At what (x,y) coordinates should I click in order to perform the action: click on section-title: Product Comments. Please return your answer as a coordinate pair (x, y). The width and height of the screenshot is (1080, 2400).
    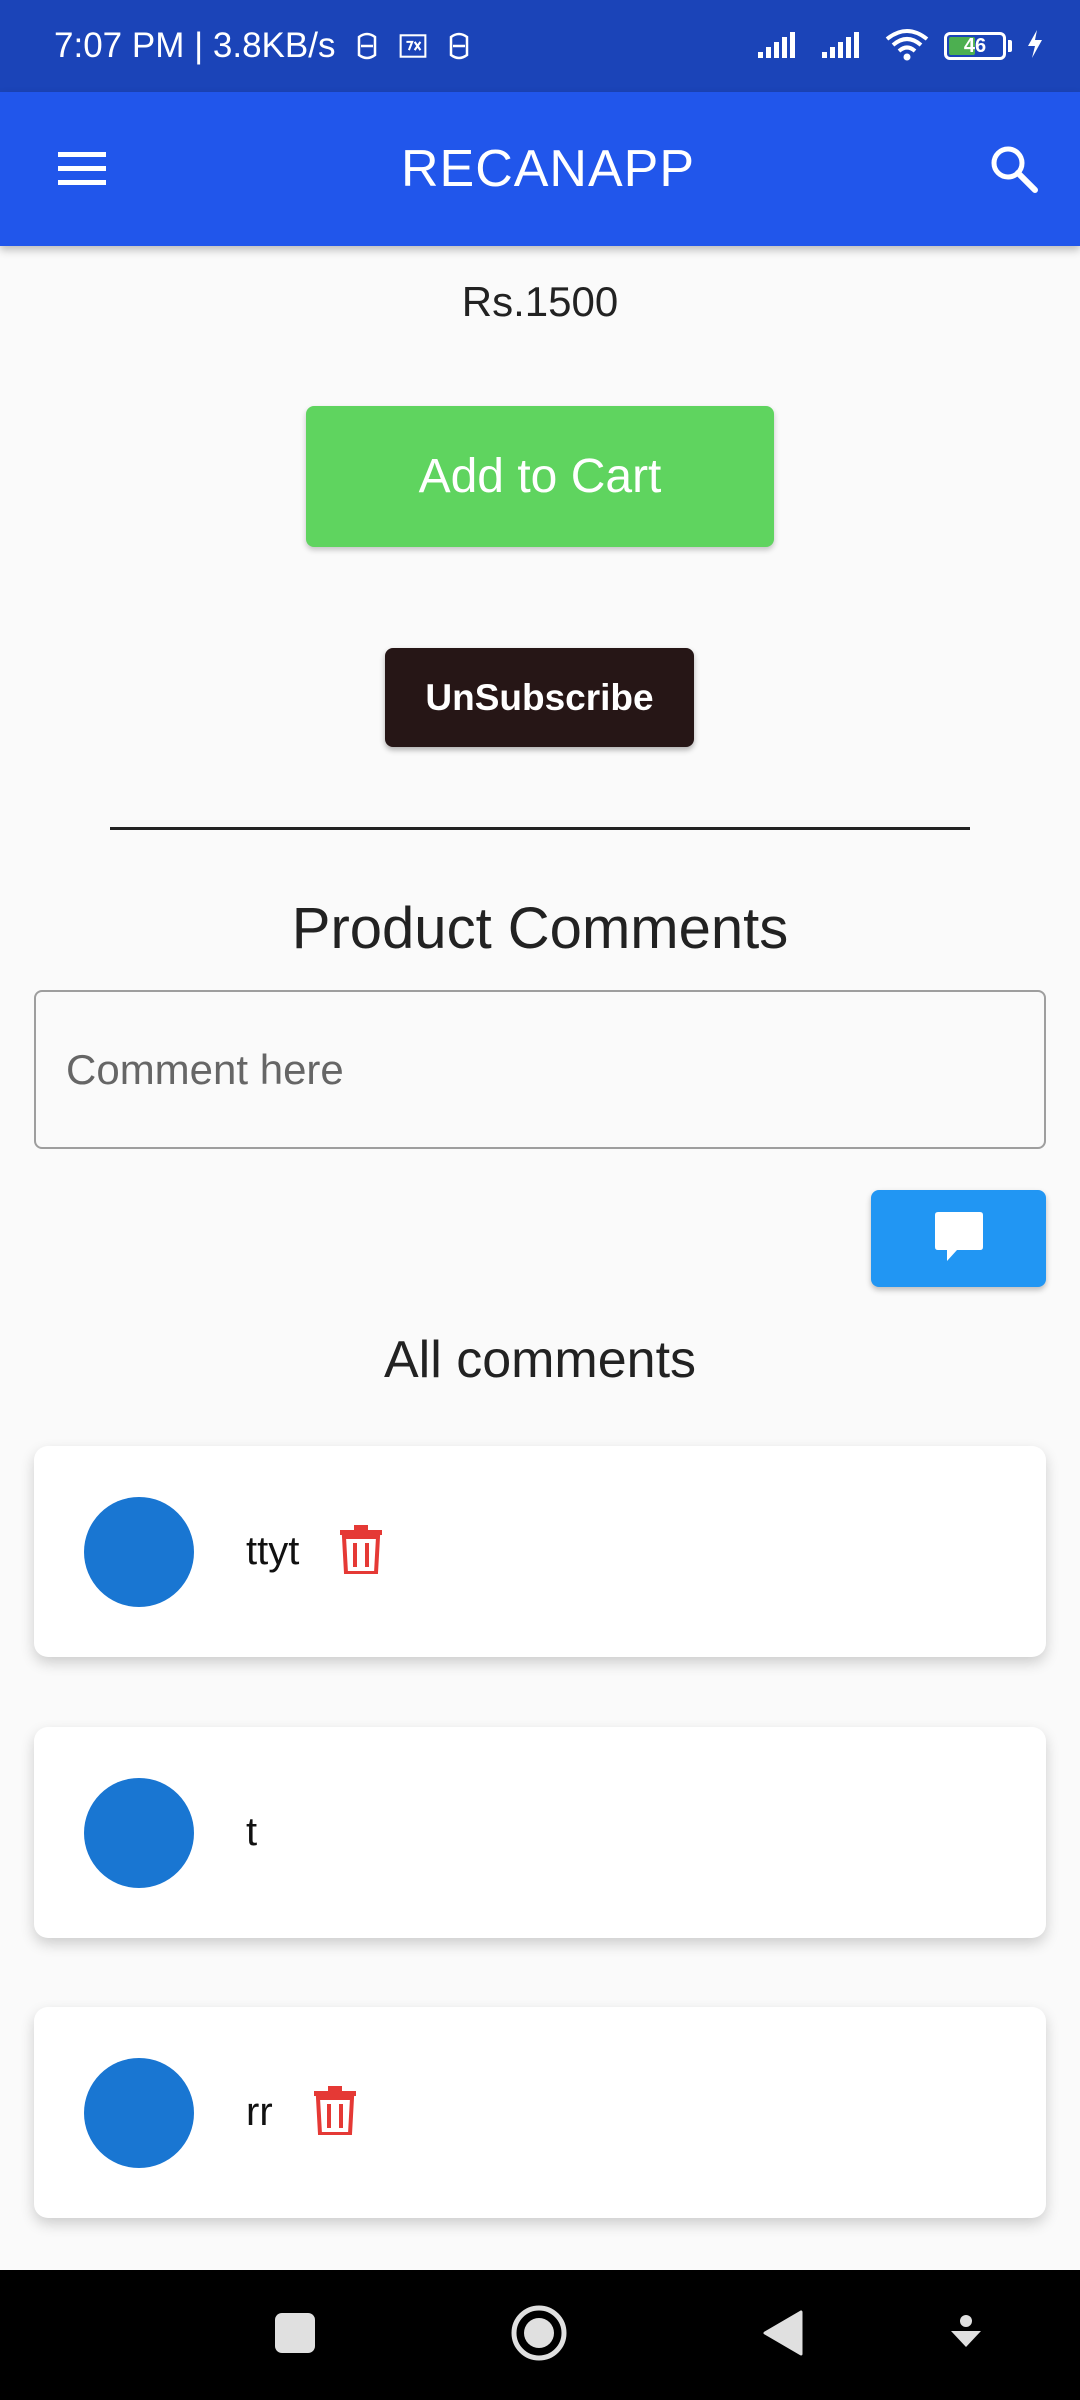
    Looking at the image, I should click on (540, 928).